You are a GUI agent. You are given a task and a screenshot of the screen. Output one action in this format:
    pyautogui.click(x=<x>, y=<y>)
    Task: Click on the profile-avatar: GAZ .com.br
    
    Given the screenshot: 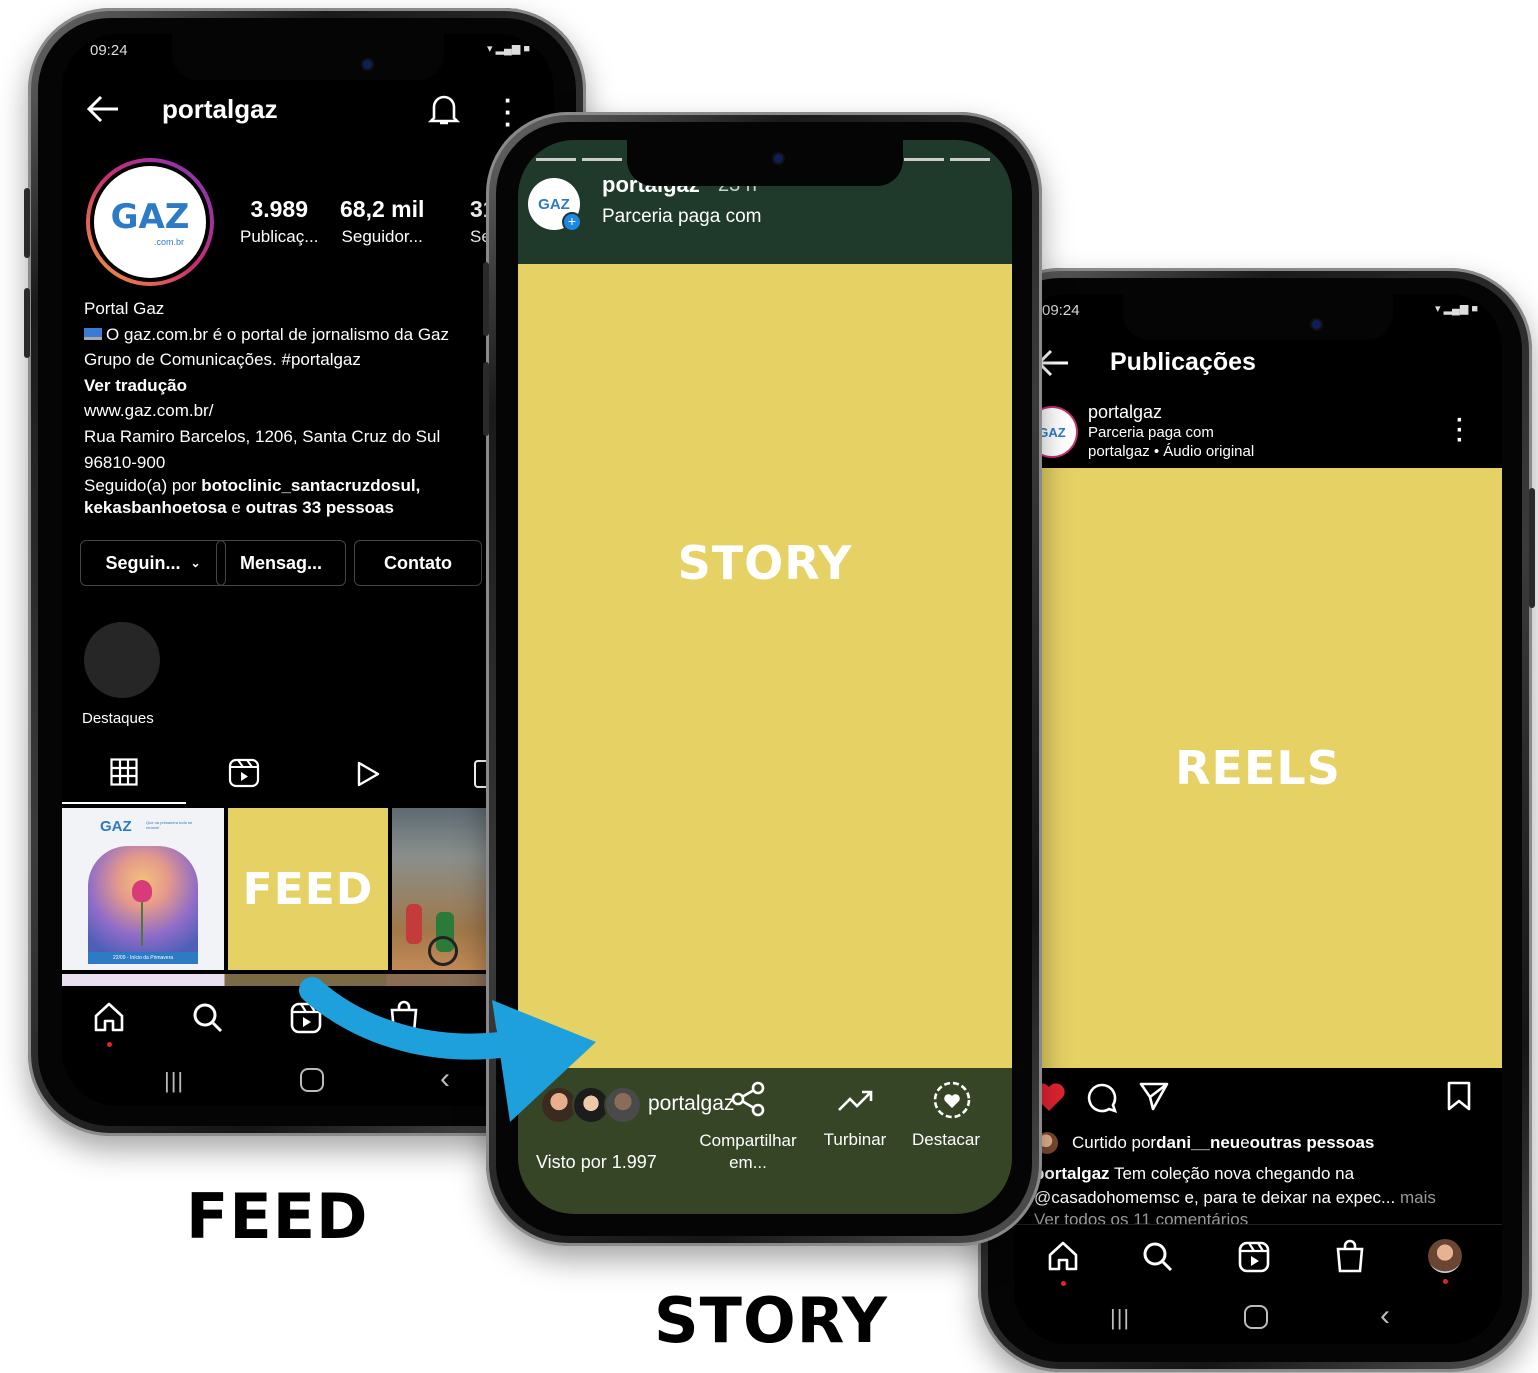 What is the action you would take?
    pyautogui.click(x=150, y=222)
    